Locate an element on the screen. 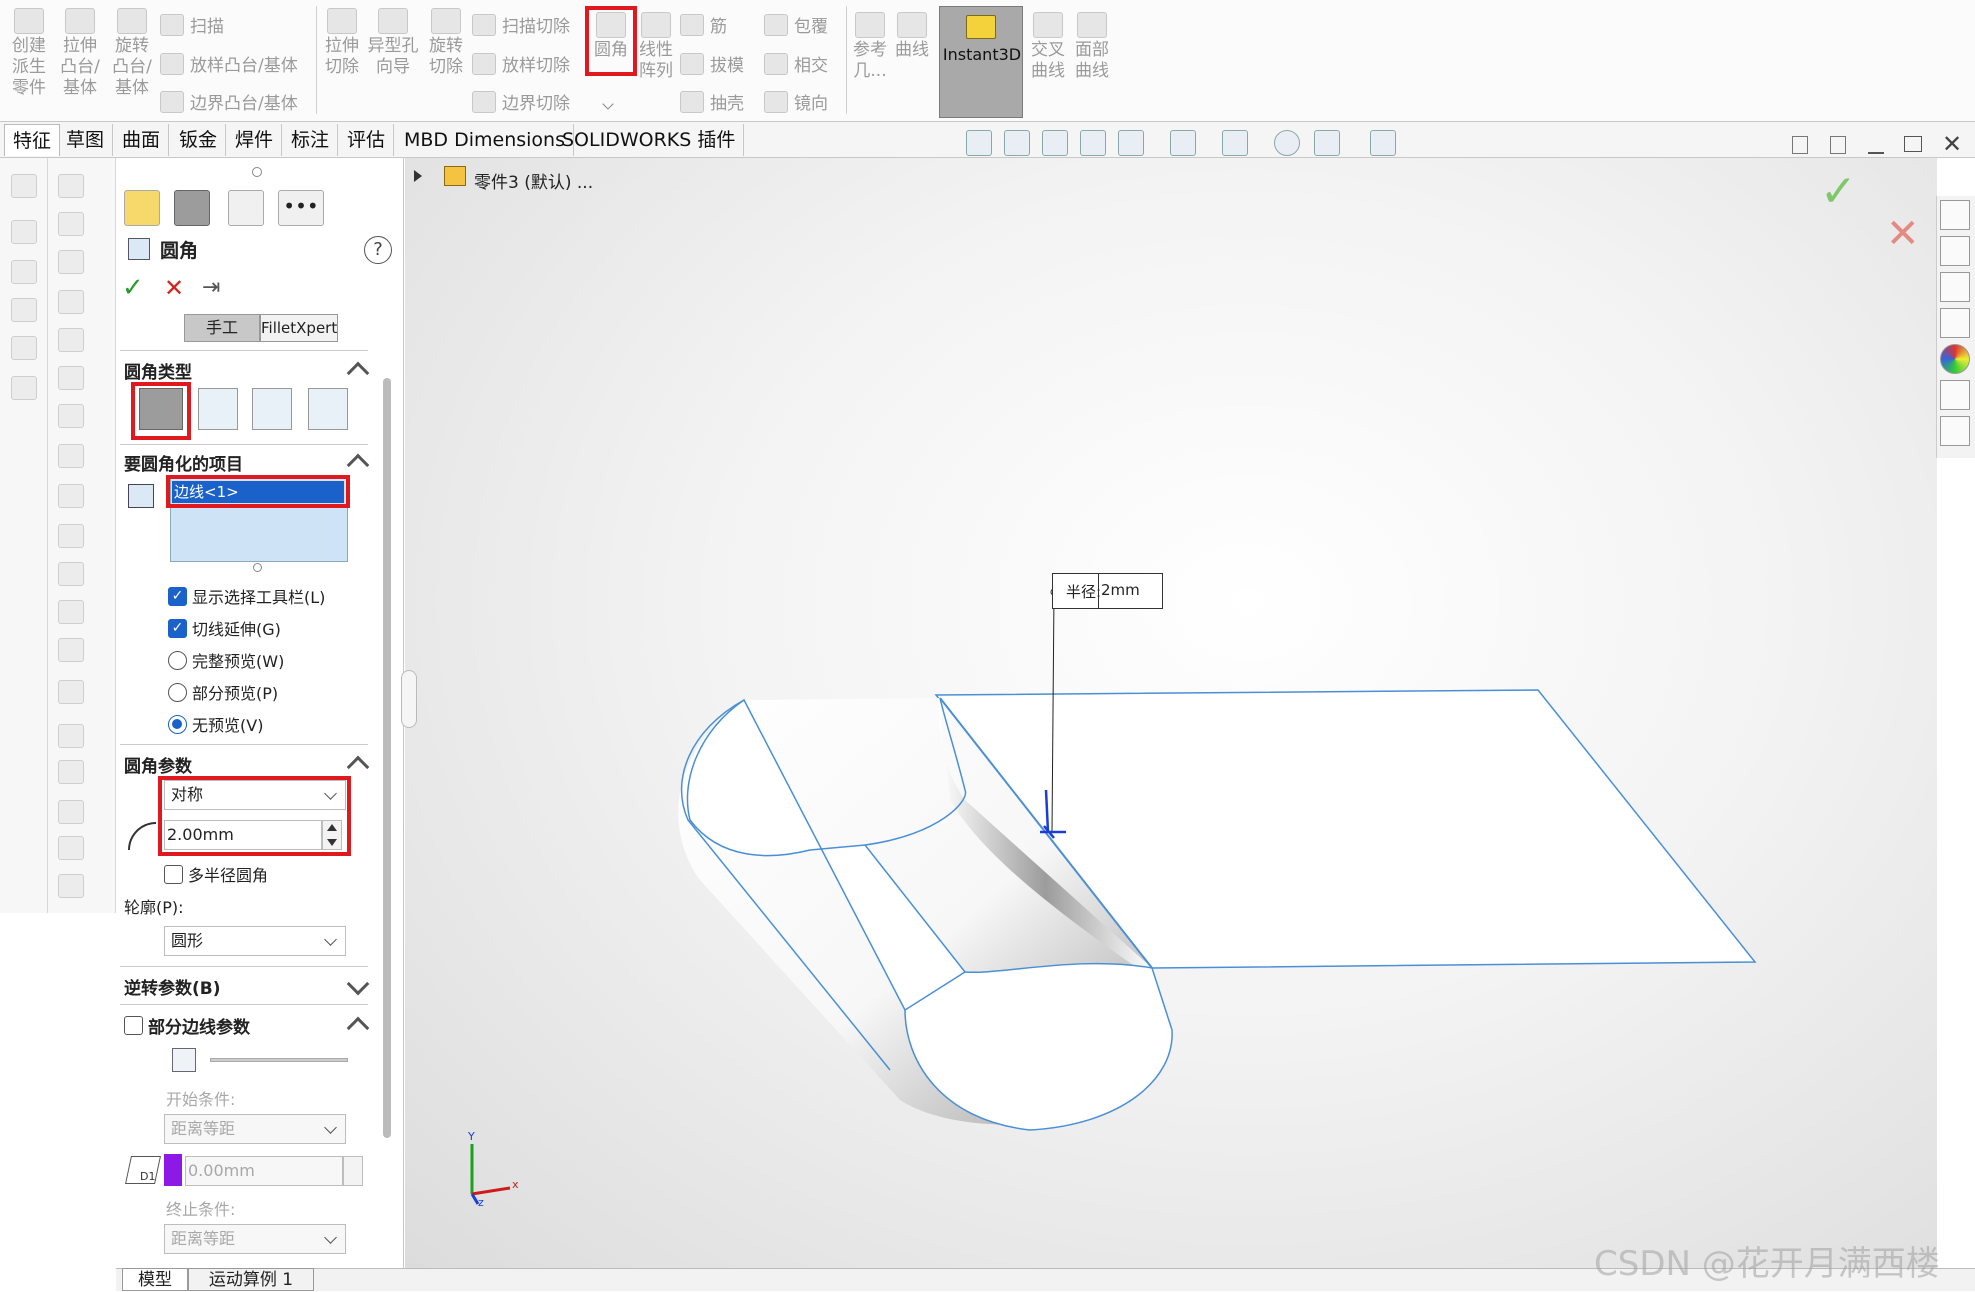  view-palette-icon is located at coordinates (1955, 323).